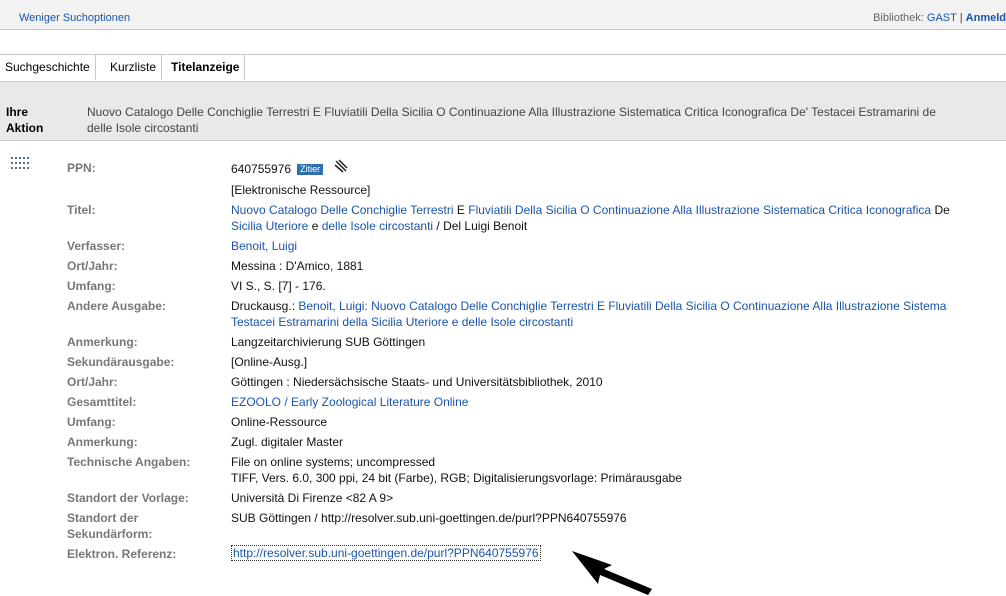 The width and height of the screenshot is (1006, 596). I want to click on tab-search-history: Suchgeschichte, so click(48, 67).